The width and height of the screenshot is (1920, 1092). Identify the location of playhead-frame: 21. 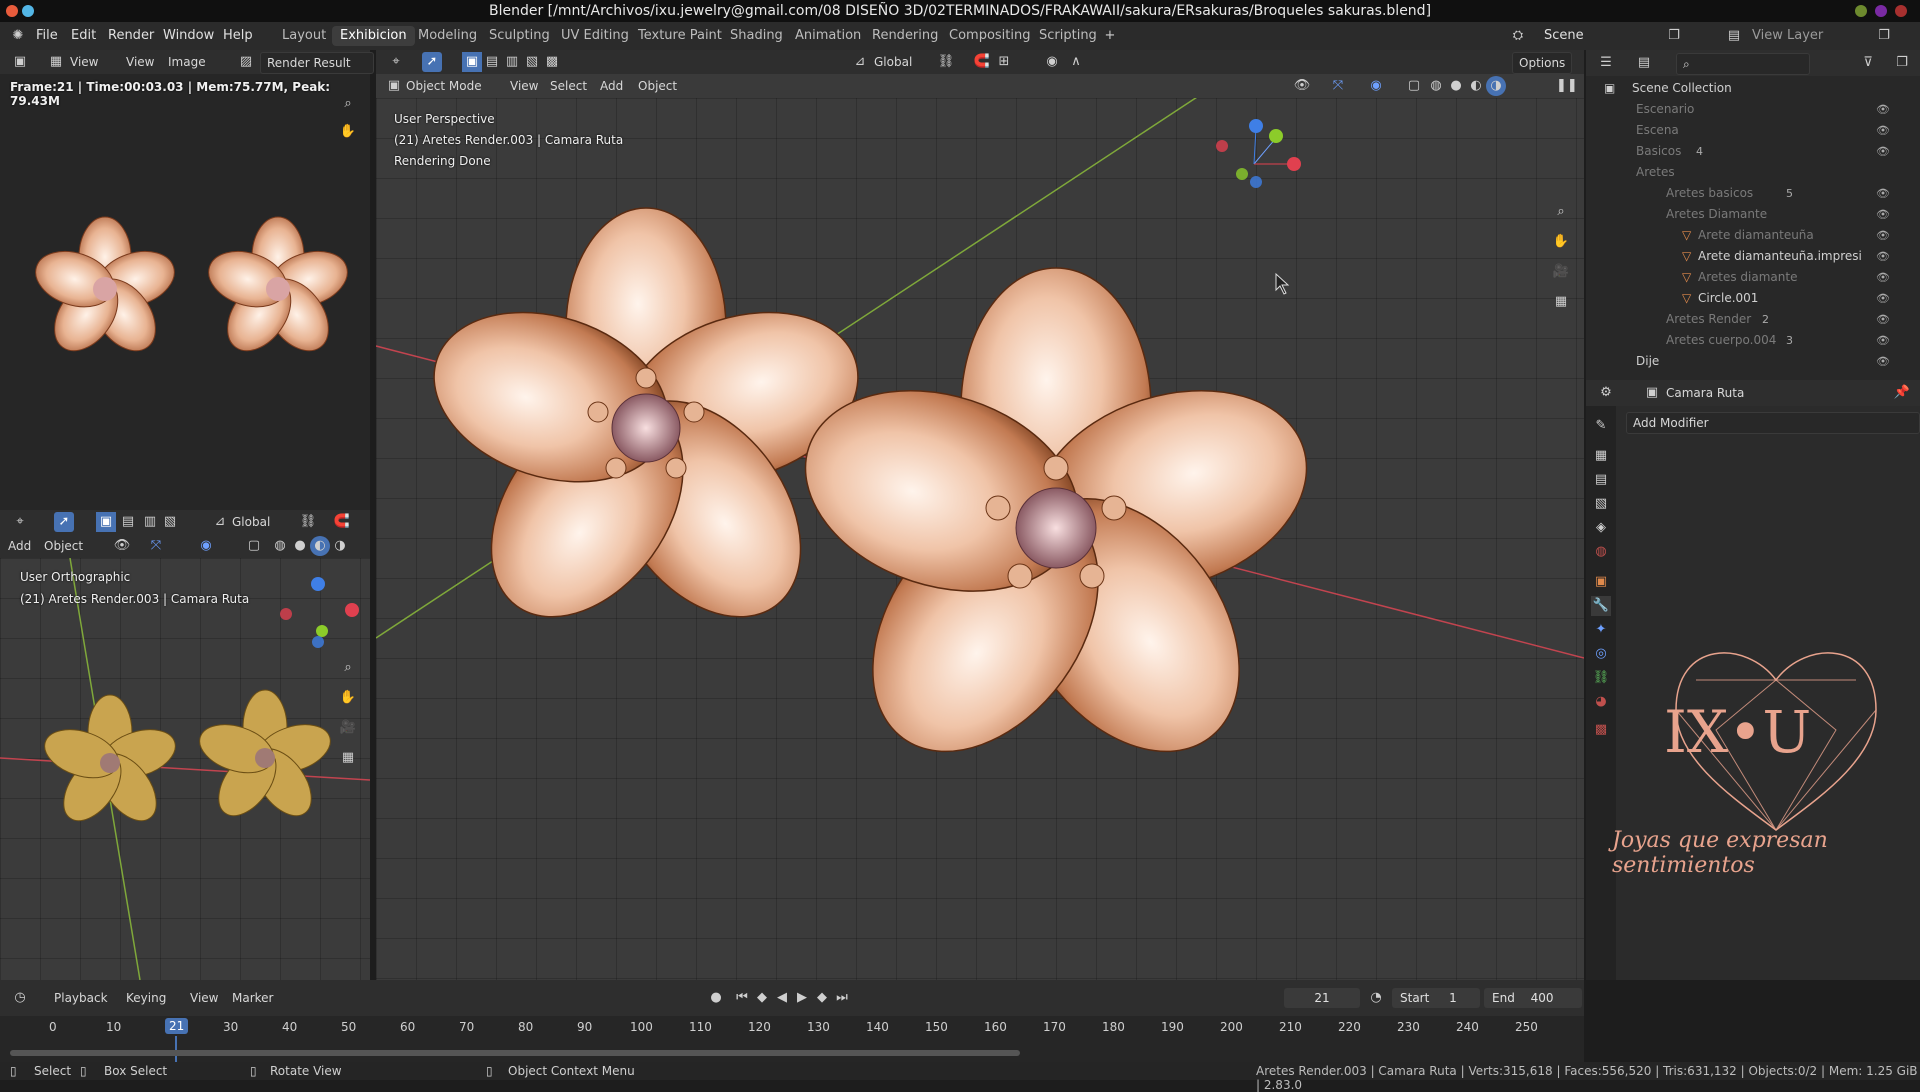
(177, 1026).